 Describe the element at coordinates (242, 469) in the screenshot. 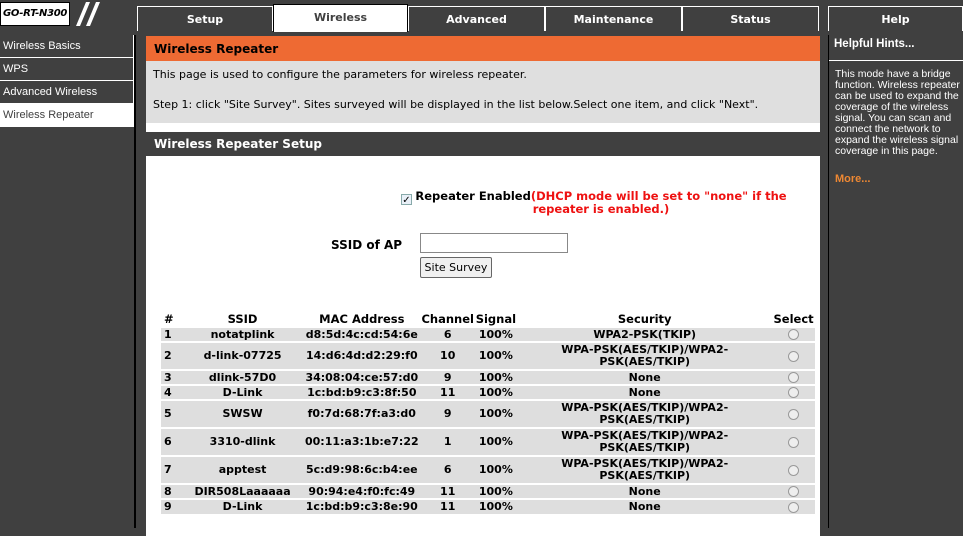

I see `cell-ssid: apptest` at that location.